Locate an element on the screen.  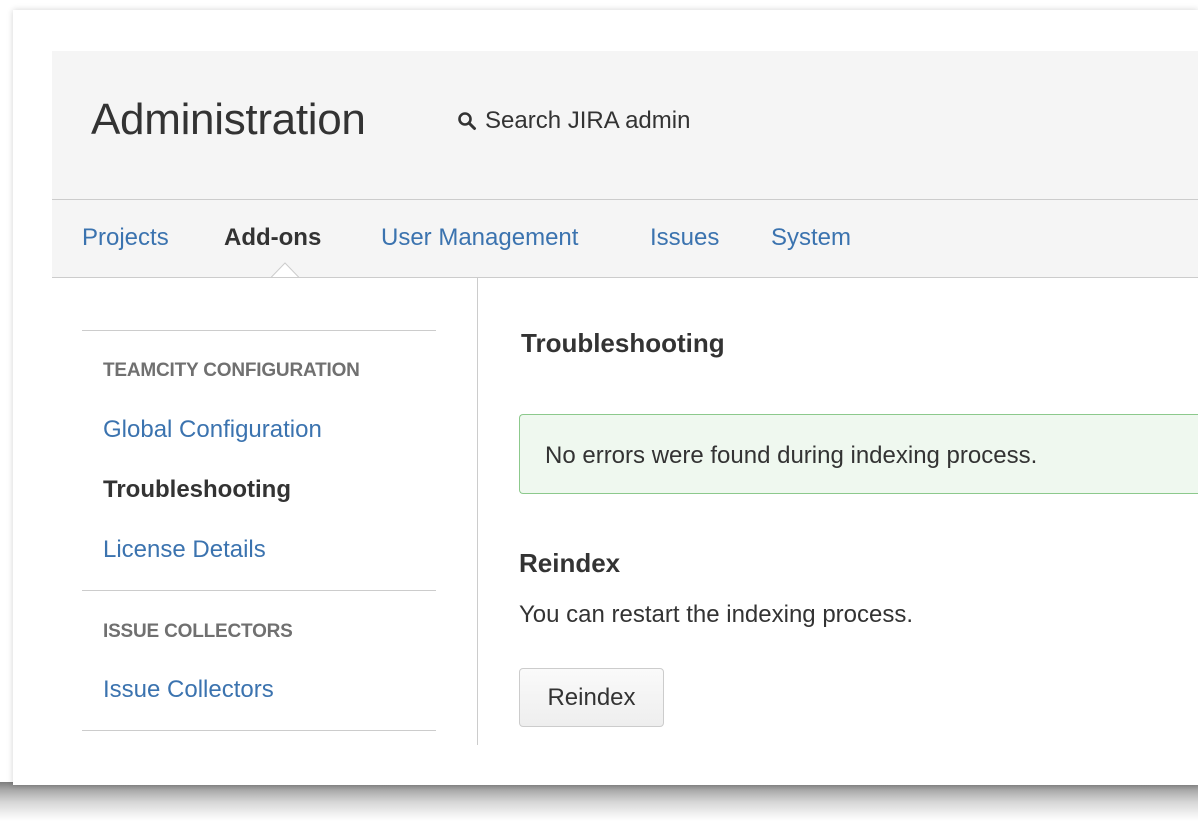
sidebar-item-issue-collectors: Issue Collectors is located at coordinates (188, 690).